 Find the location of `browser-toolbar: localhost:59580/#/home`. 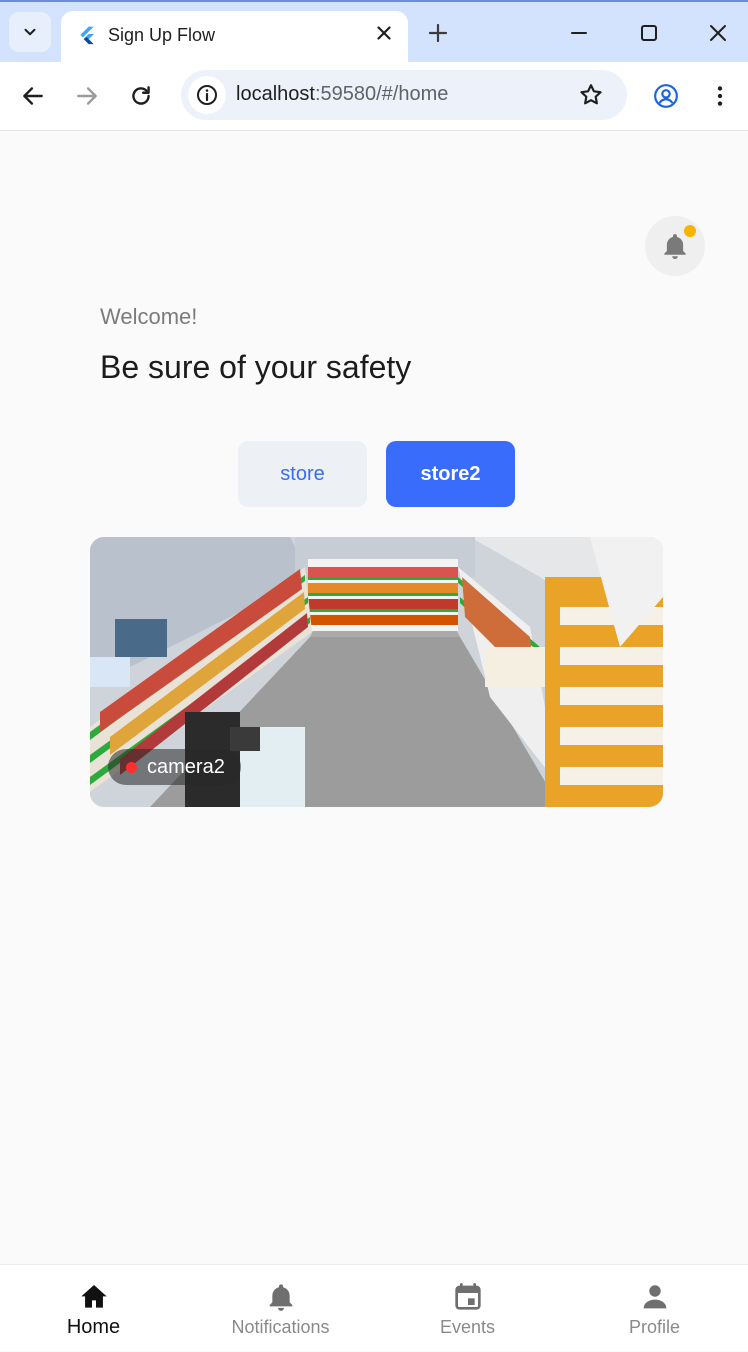

browser-toolbar: localhost:59580/#/home is located at coordinates (374, 96).